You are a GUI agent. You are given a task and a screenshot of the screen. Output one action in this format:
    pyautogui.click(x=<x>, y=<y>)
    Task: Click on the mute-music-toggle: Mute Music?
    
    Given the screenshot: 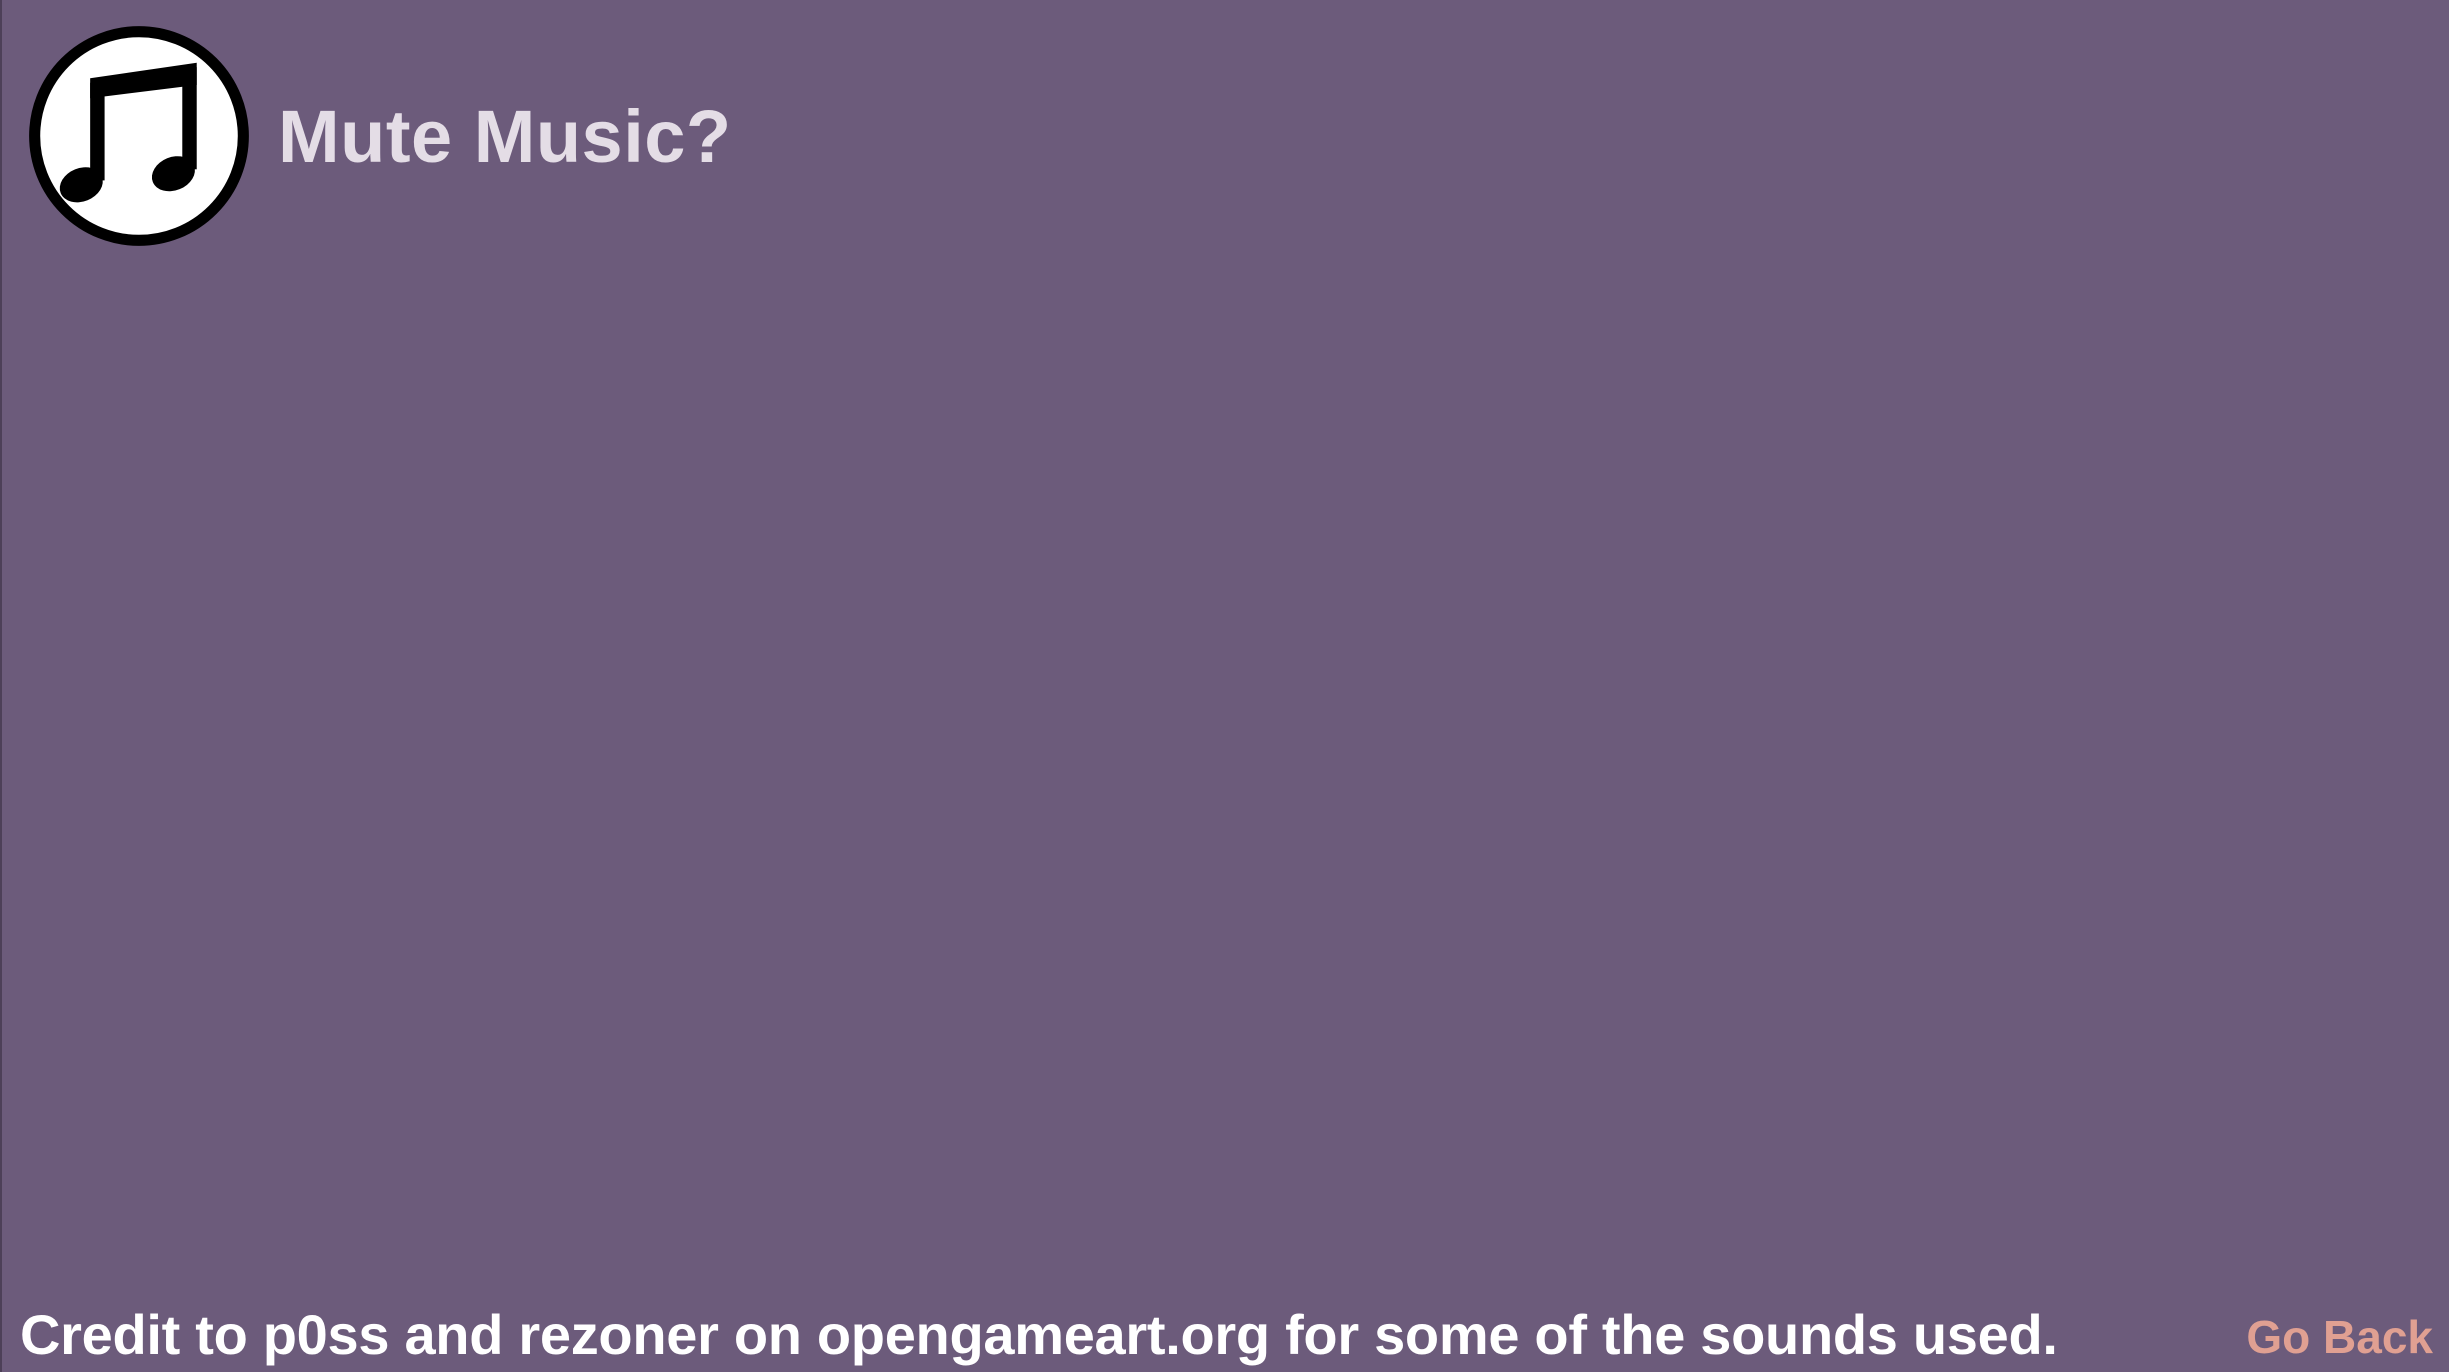 What is the action you would take?
    pyautogui.click(x=380, y=136)
    